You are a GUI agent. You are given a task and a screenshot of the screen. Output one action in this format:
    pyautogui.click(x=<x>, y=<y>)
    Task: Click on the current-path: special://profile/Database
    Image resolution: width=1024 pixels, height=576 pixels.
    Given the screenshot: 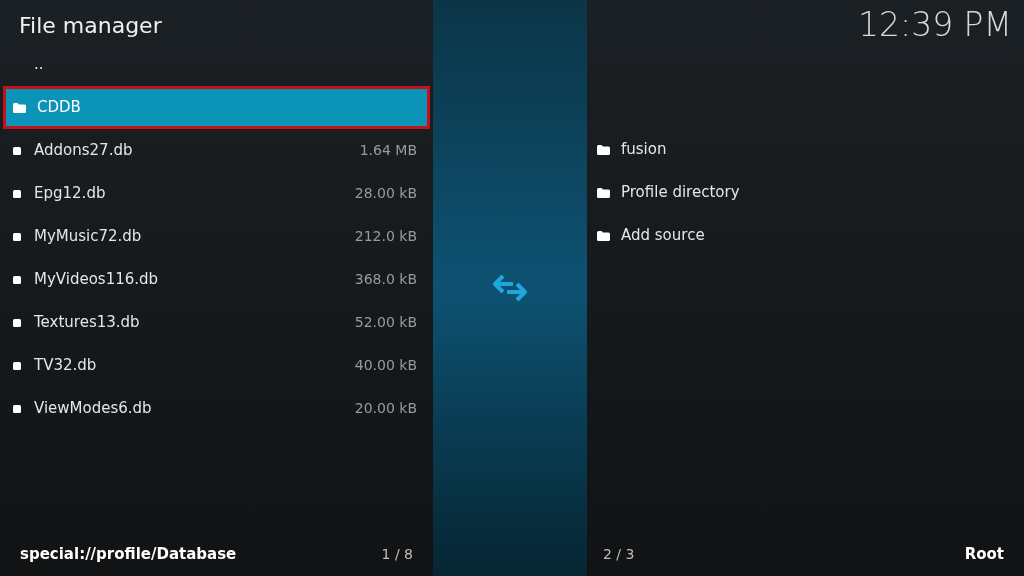 What is the action you would take?
    pyautogui.click(x=128, y=554)
    